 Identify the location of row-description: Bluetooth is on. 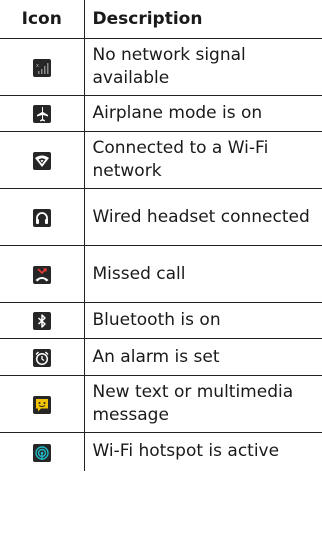
(203, 320).